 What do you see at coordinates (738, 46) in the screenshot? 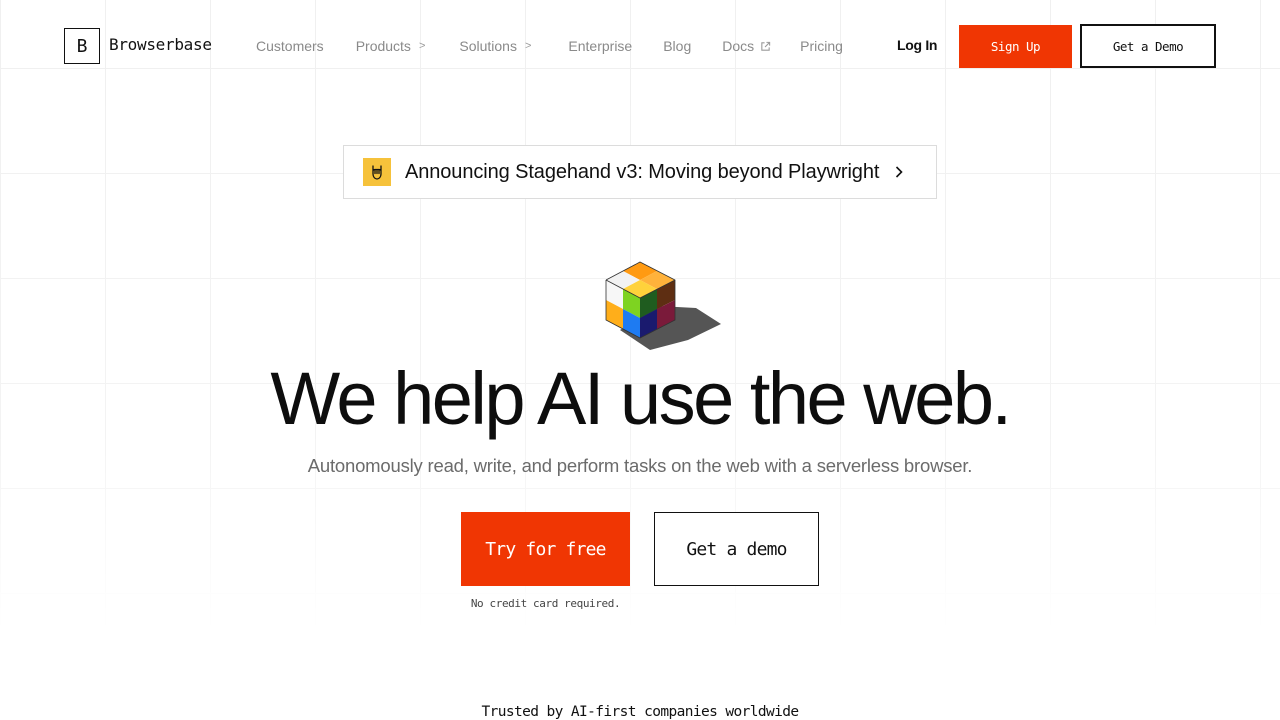
I see `nav-link-label: Docs` at bounding box center [738, 46].